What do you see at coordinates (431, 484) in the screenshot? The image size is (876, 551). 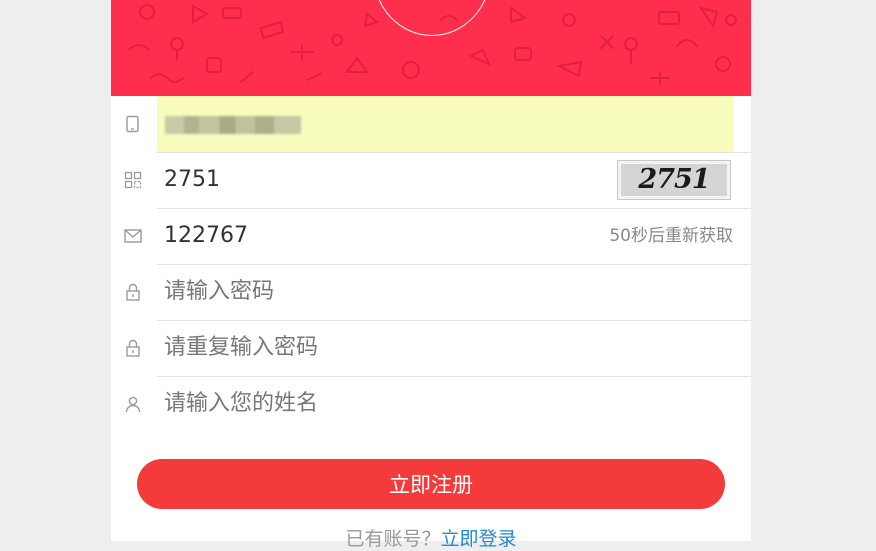 I see `register-button: 立即注册` at bounding box center [431, 484].